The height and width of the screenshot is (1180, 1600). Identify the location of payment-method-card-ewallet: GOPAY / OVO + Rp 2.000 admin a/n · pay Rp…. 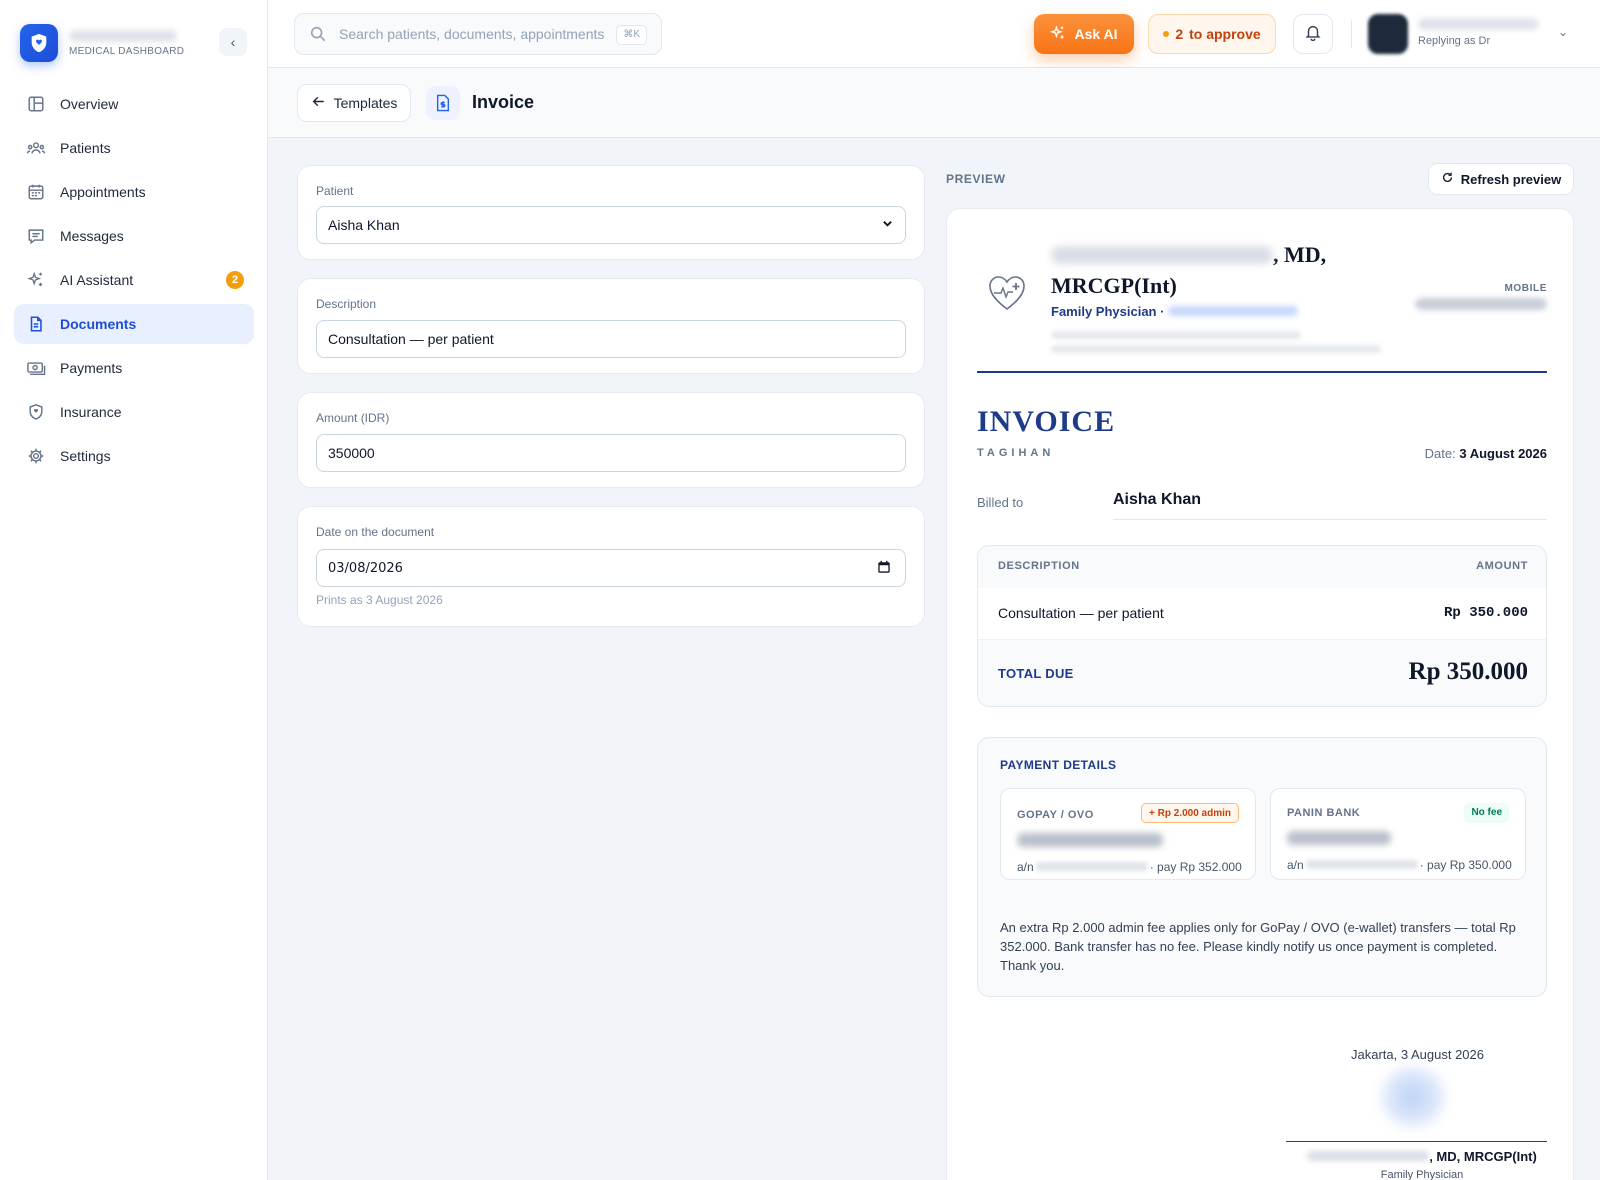
(1128, 834).